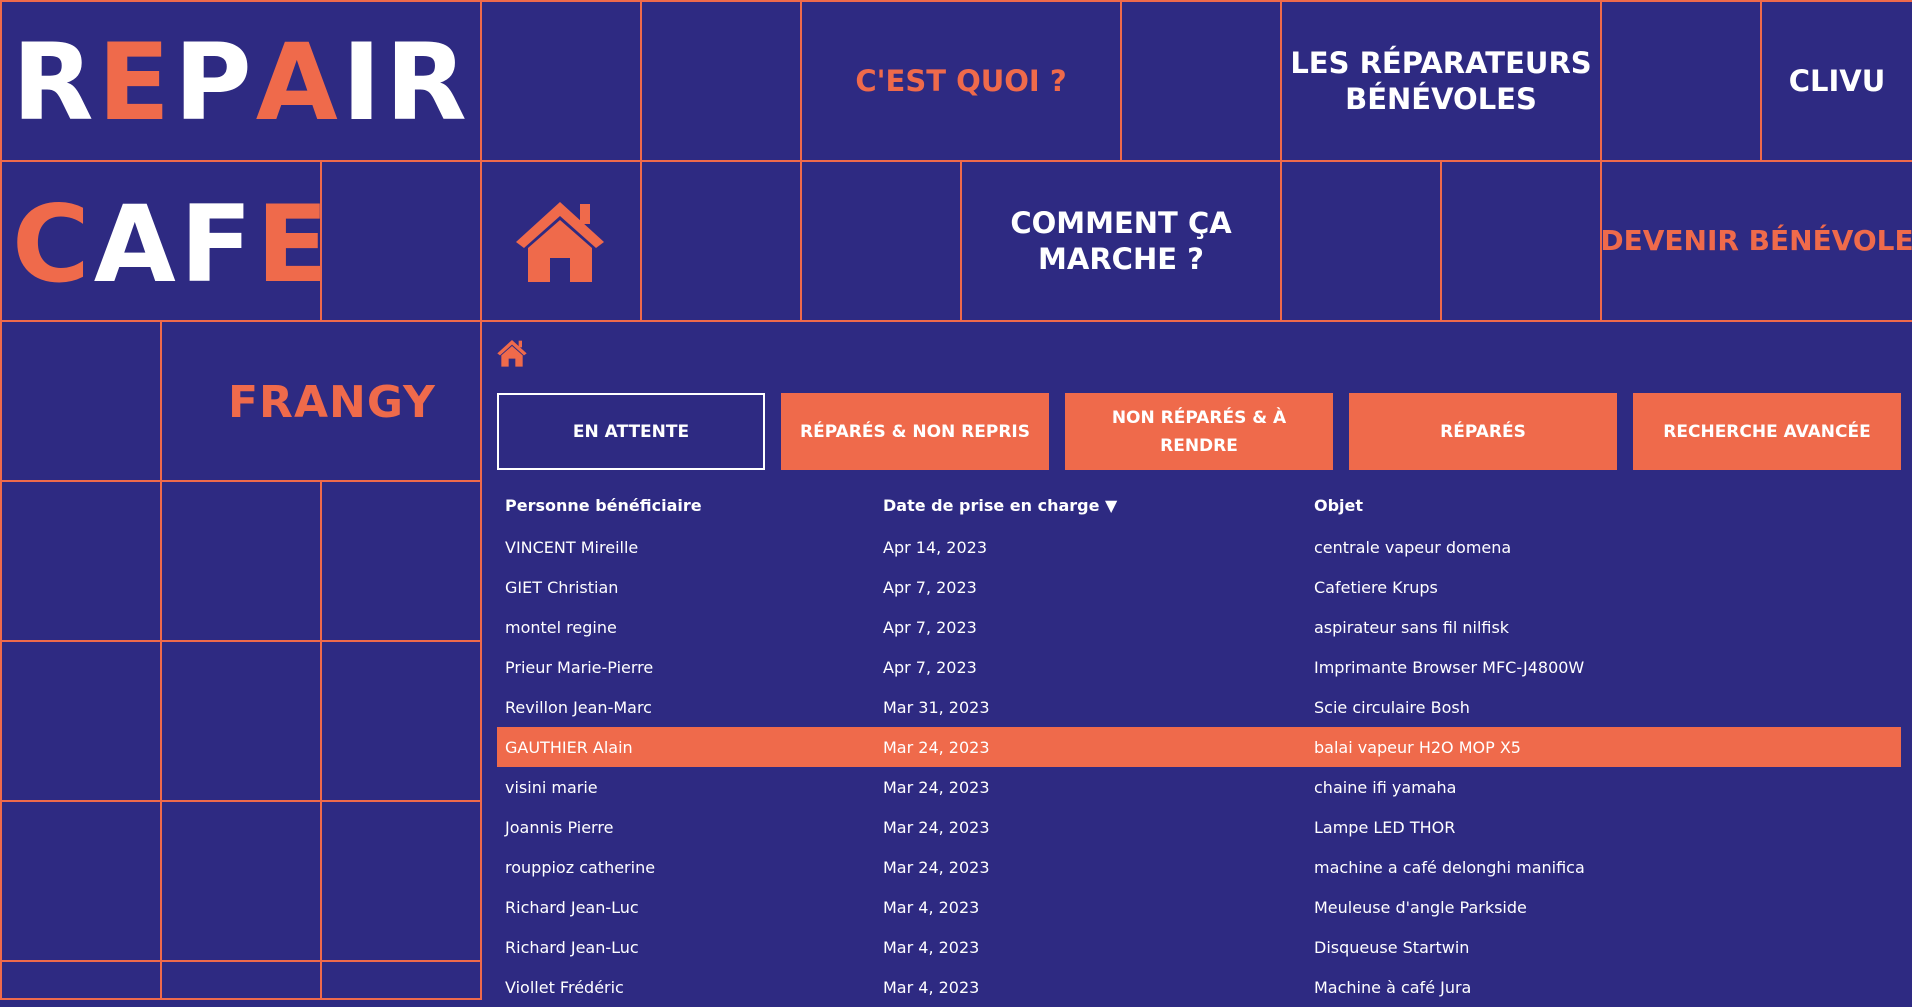  I want to click on tab-recherche-avancee: RECHERCHE AVANCÉE, so click(1767, 431).